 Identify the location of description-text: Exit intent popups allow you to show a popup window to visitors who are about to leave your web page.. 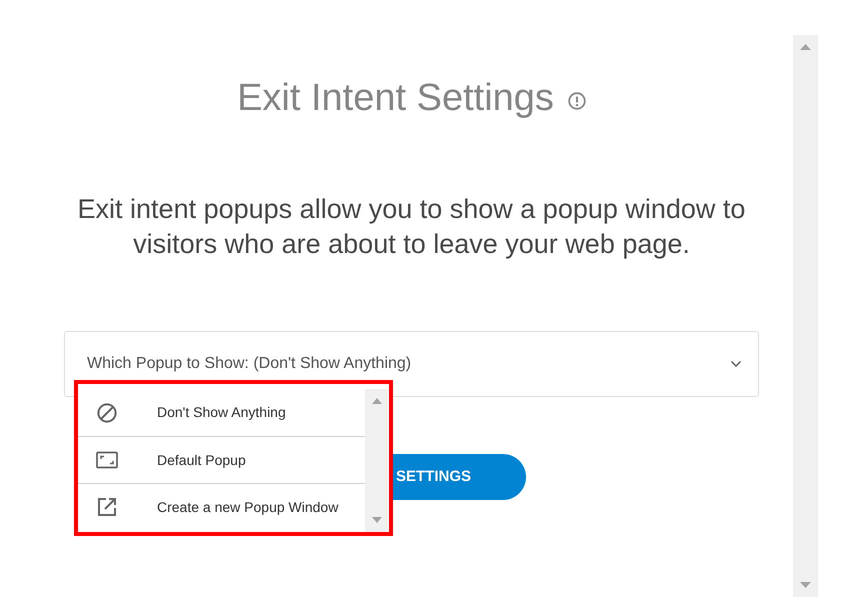
(411, 227).